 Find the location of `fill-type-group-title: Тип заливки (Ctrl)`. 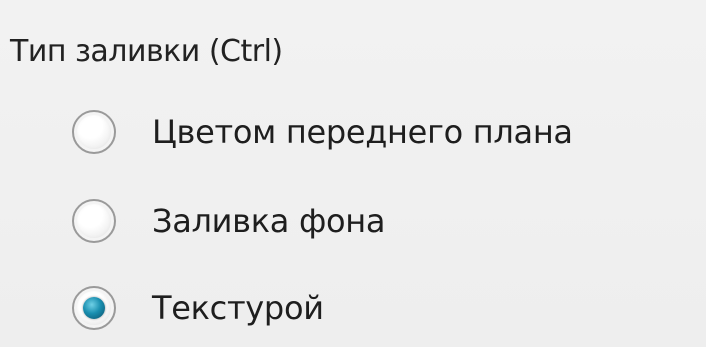

fill-type-group-title: Тип заливки (Ctrl) is located at coordinates (146, 51).